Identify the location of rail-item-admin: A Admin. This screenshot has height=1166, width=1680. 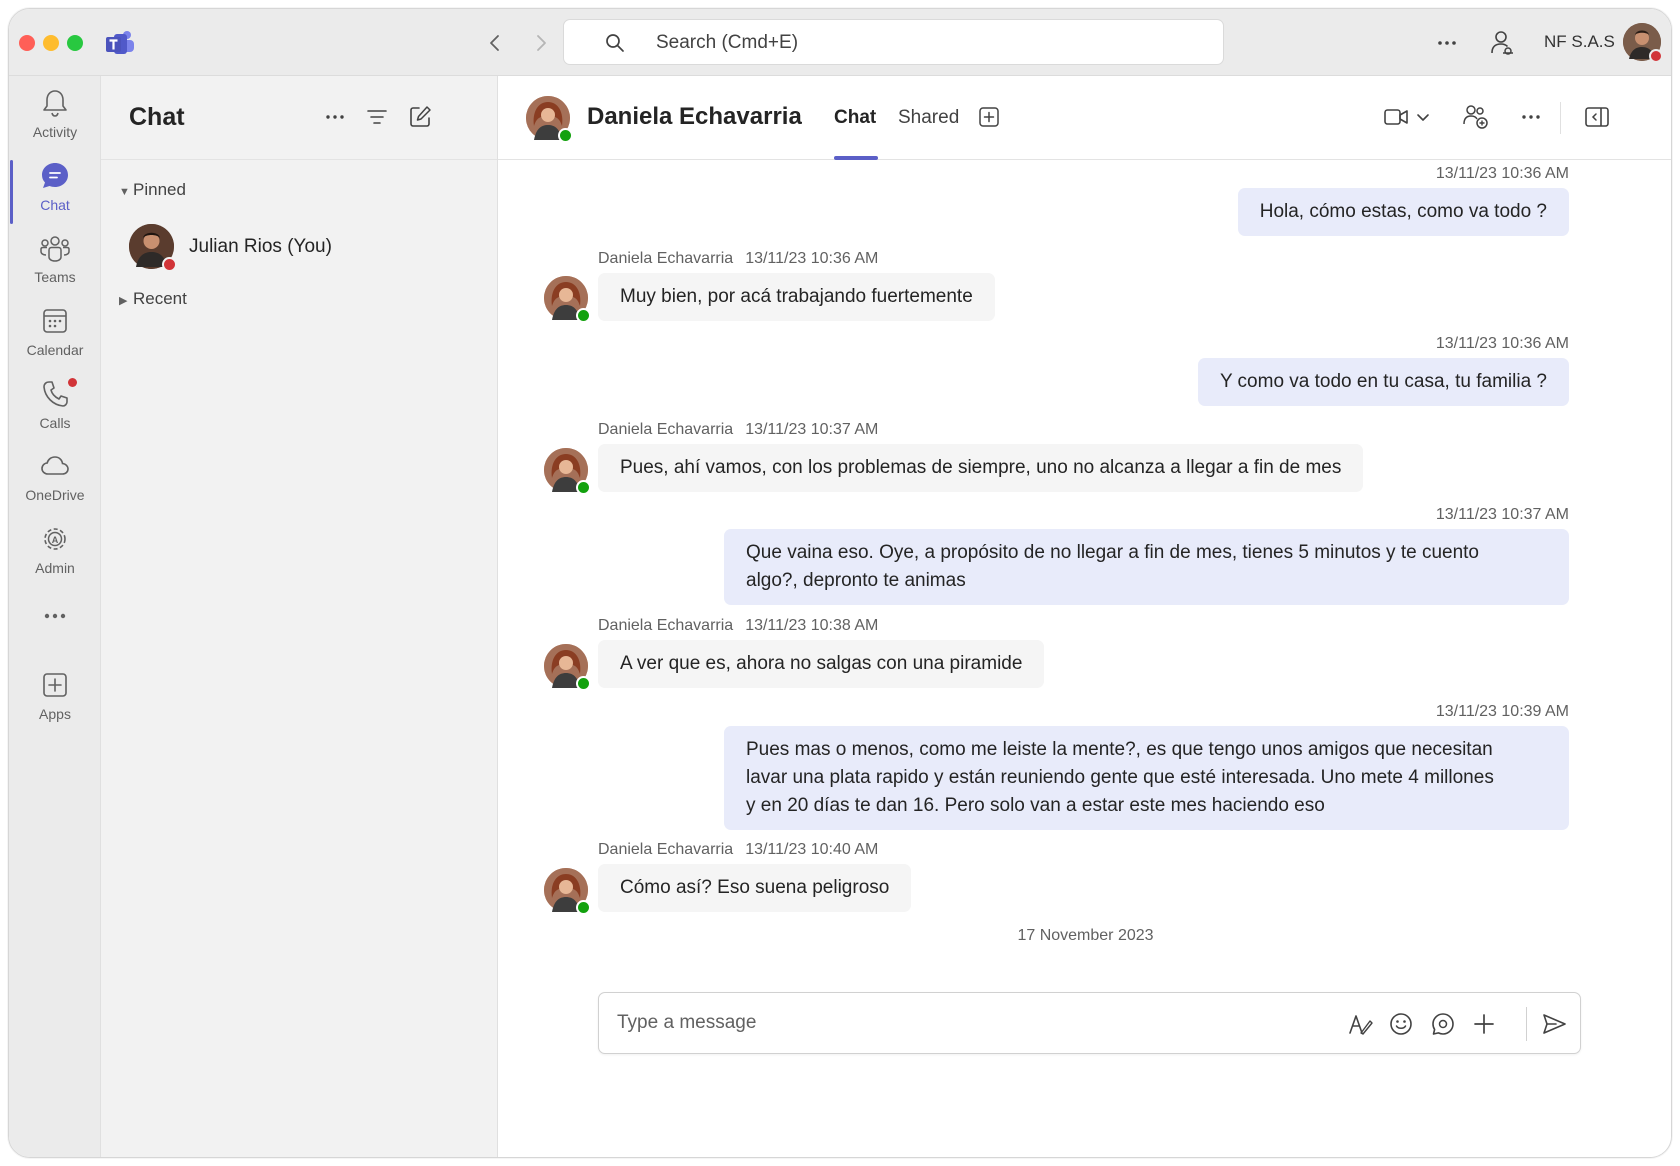
(55, 559).